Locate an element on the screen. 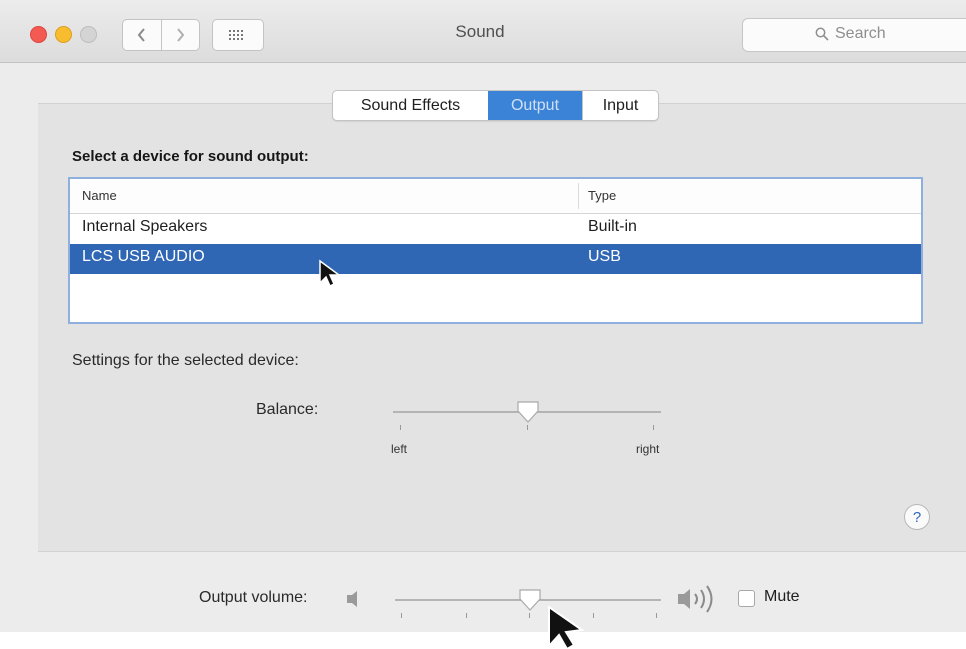 The width and height of the screenshot is (966, 649). balance-slider-knob is located at coordinates (528, 412).